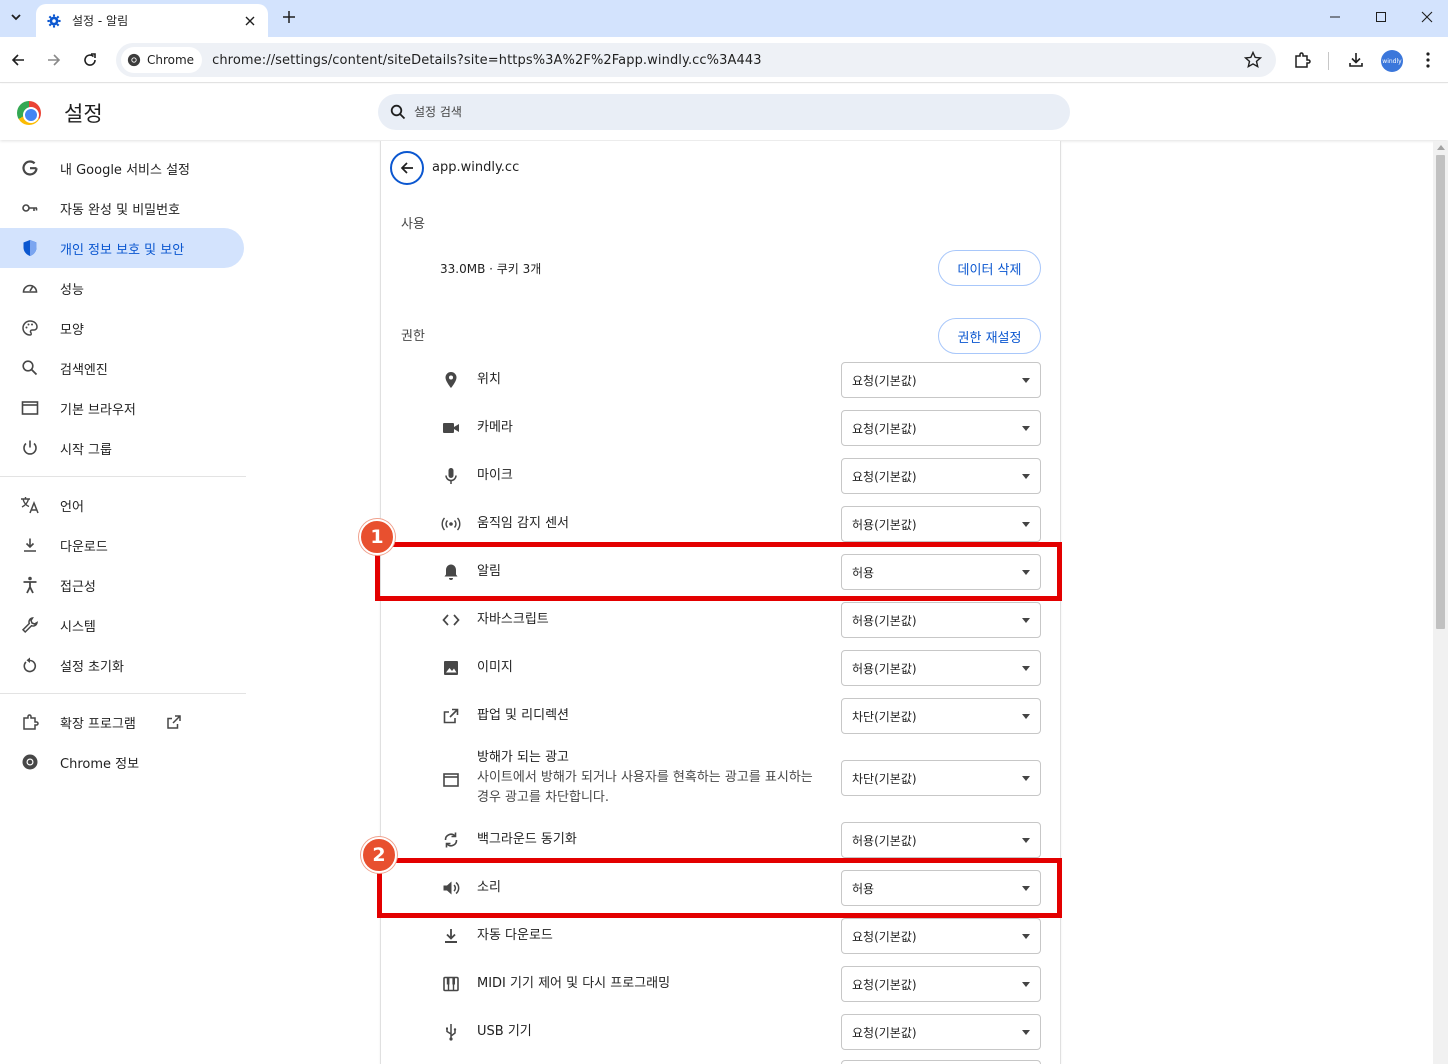 The image size is (1448, 1064). I want to click on tab-search-button, so click(16, 17).